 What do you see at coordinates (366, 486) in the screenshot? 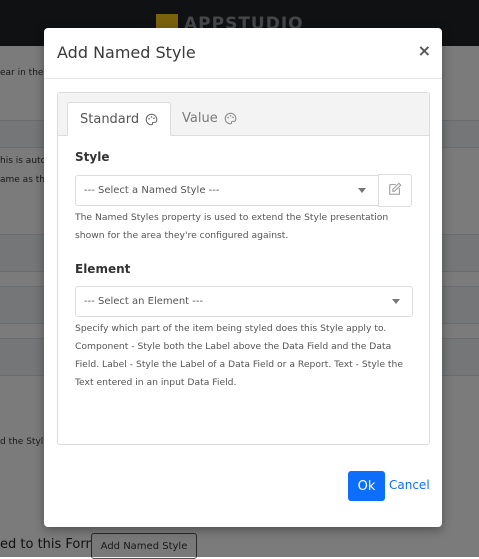
I see `ok-button: Ok` at bounding box center [366, 486].